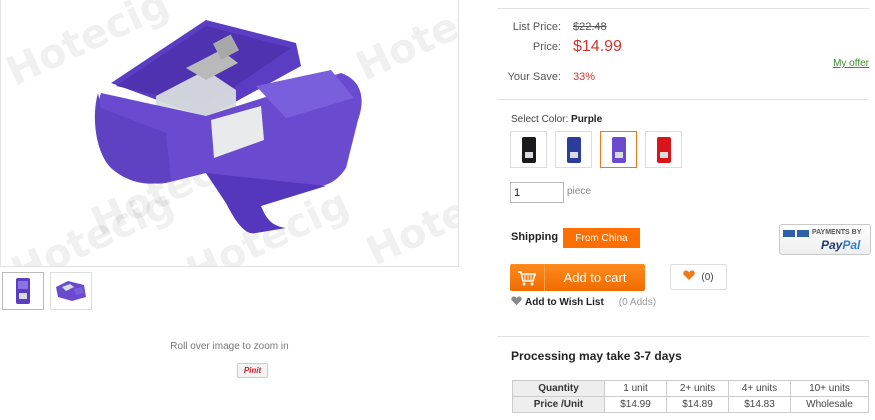  I want to click on thumbnail-front, so click(23, 291).